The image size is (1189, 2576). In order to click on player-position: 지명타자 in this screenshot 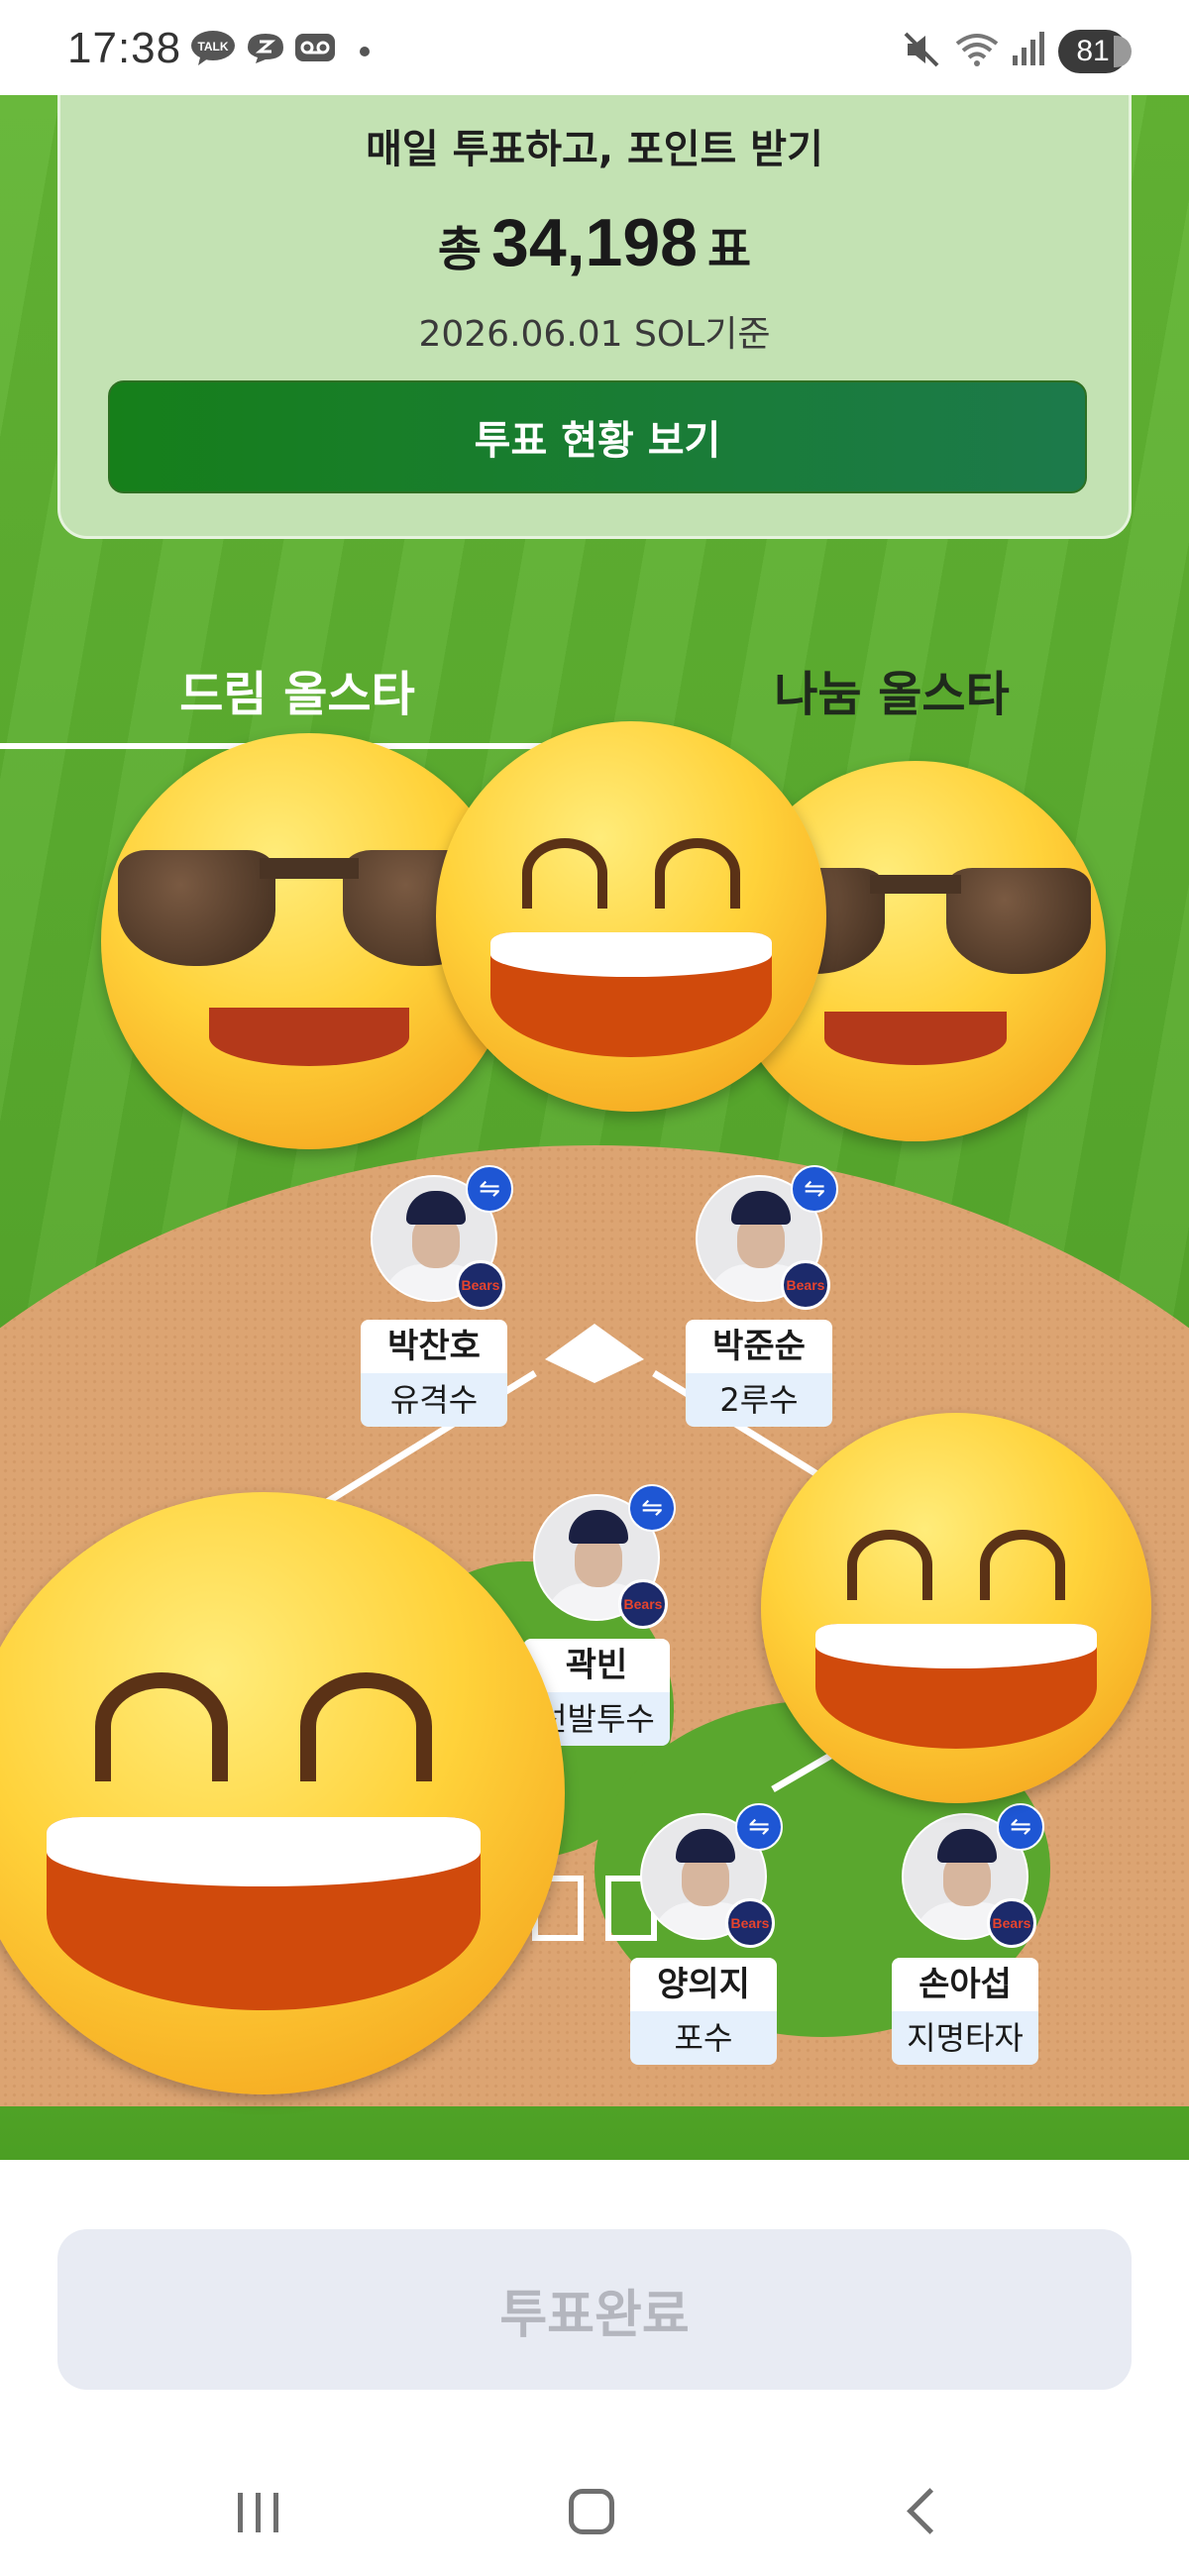, I will do `click(965, 2038)`.